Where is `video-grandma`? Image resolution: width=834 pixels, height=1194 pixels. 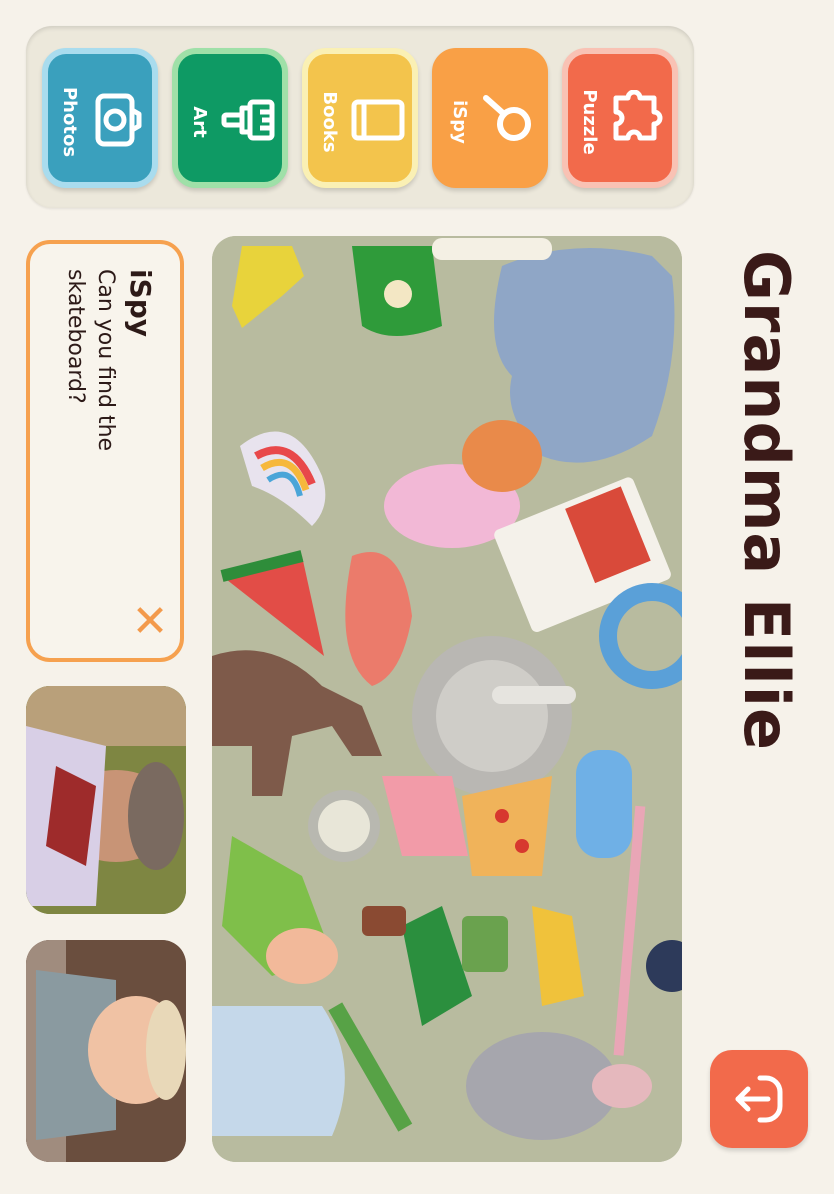 video-grandma is located at coordinates (106, 800).